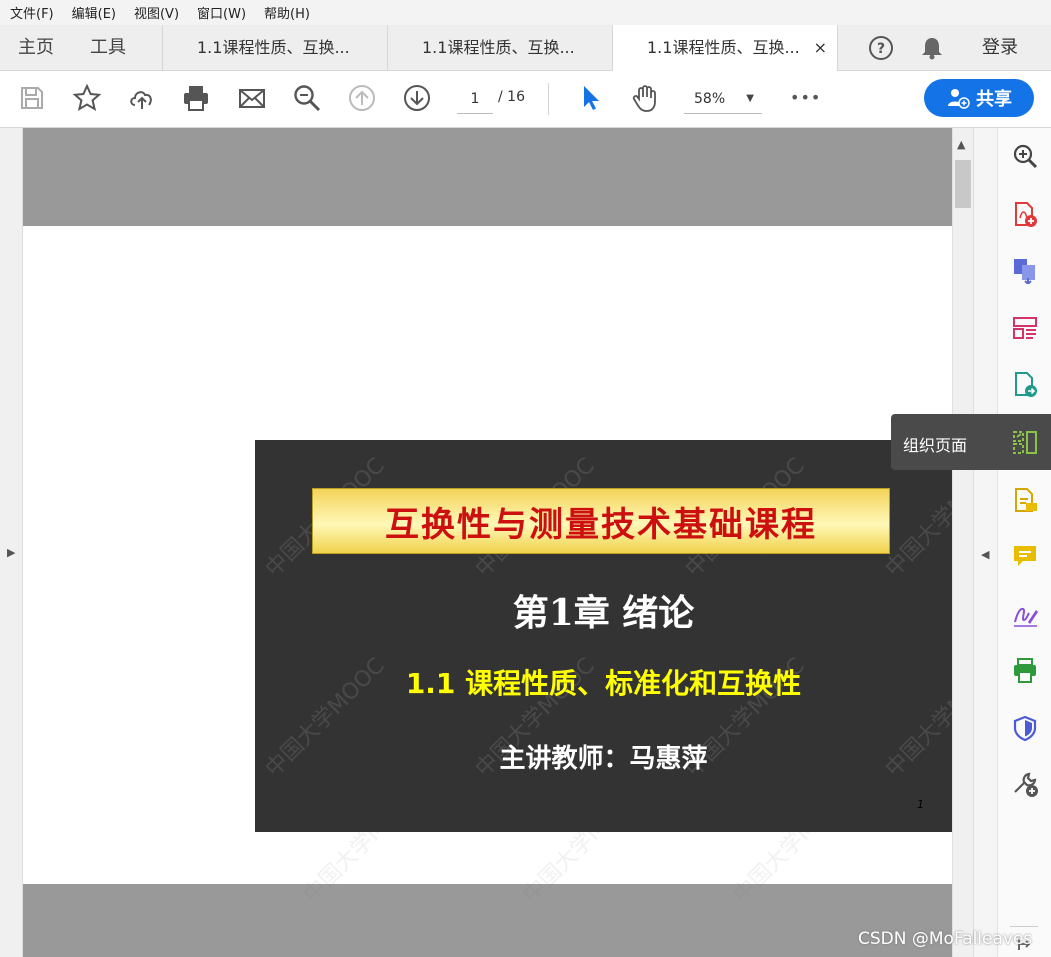 The image size is (1051, 957). I want to click on more-options-icon: •••, so click(805, 97).